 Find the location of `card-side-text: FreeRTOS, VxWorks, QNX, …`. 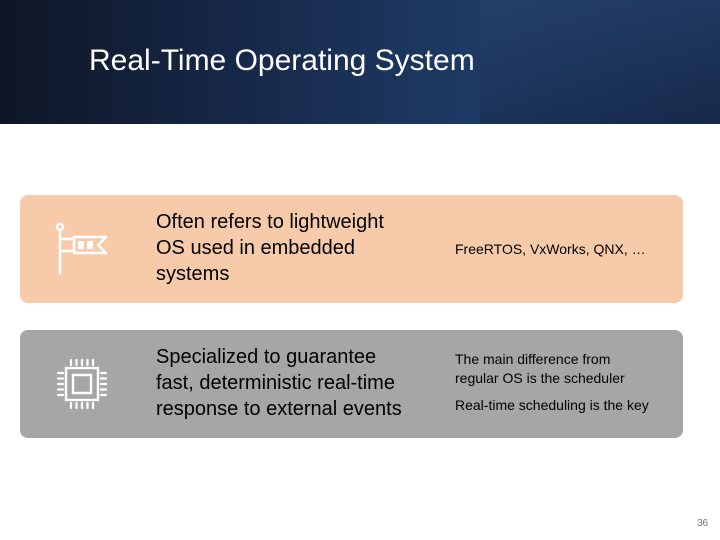

card-side-text: FreeRTOS, VxWorks, QNX, … is located at coordinates (565, 249).